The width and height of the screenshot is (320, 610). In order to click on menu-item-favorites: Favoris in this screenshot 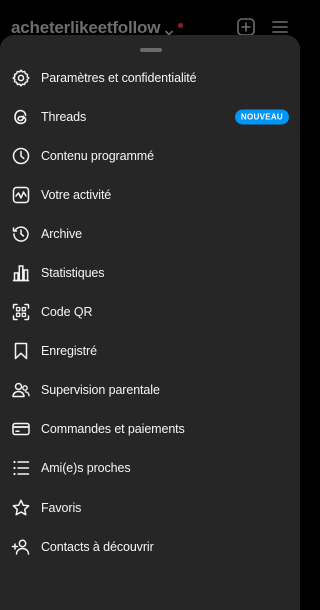, I will do `click(150, 507)`.